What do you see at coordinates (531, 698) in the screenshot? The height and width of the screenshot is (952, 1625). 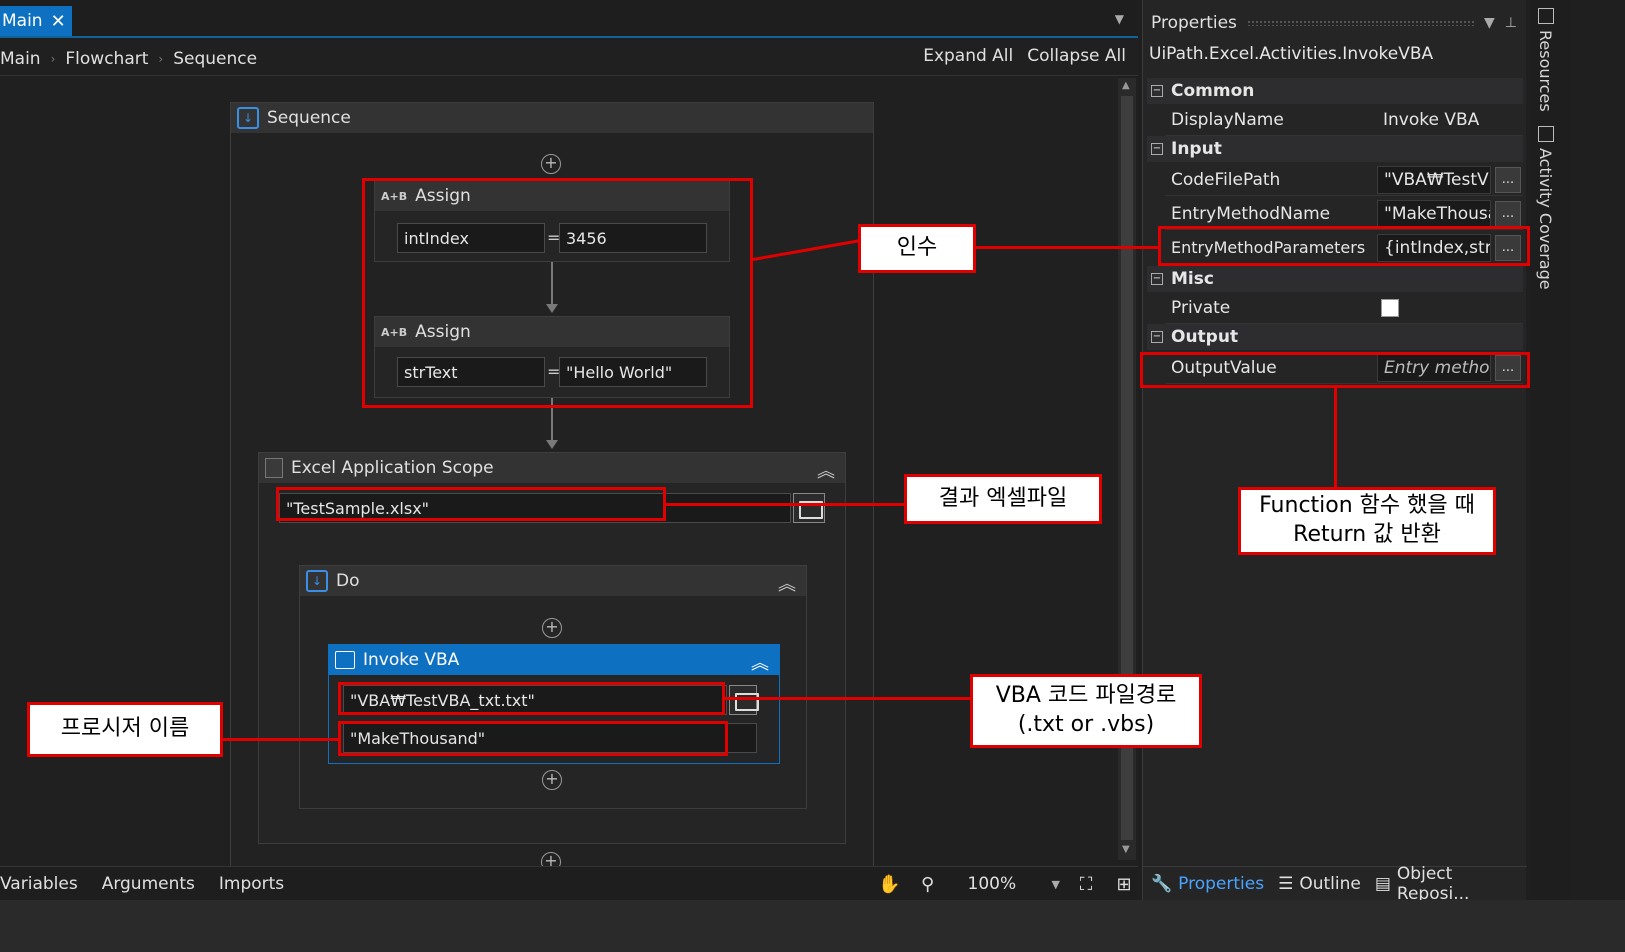 I see `annotation-frame-codepath` at bounding box center [531, 698].